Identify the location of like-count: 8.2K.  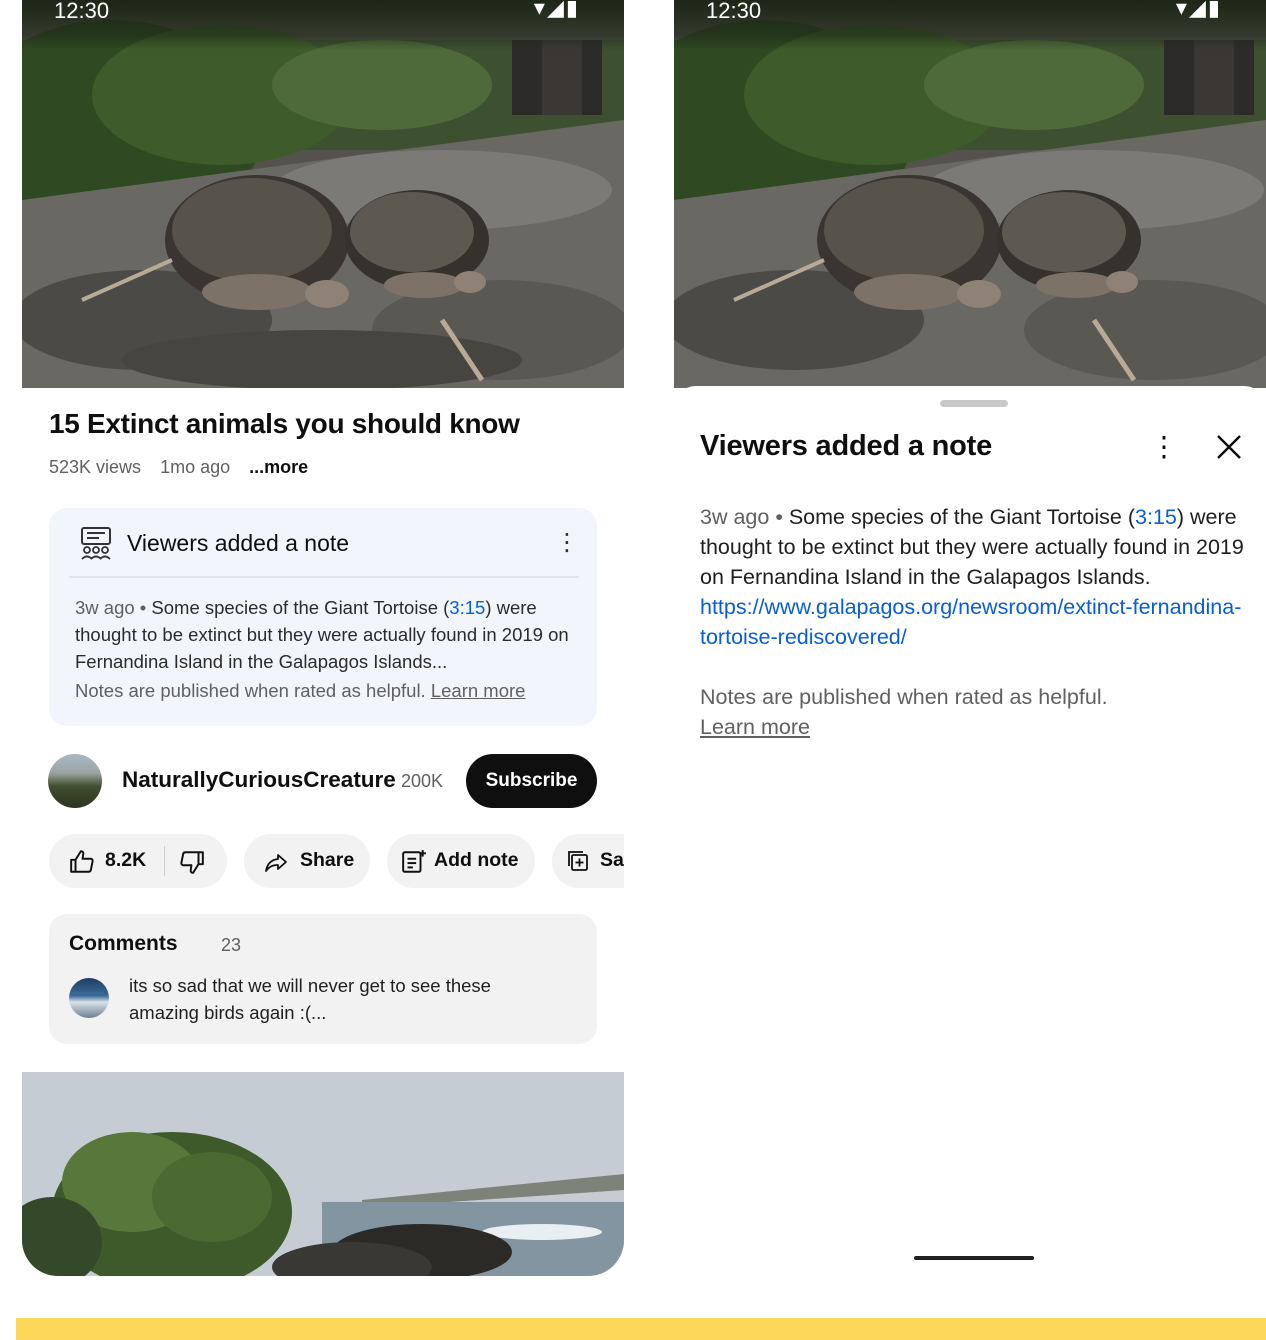
(126, 860).